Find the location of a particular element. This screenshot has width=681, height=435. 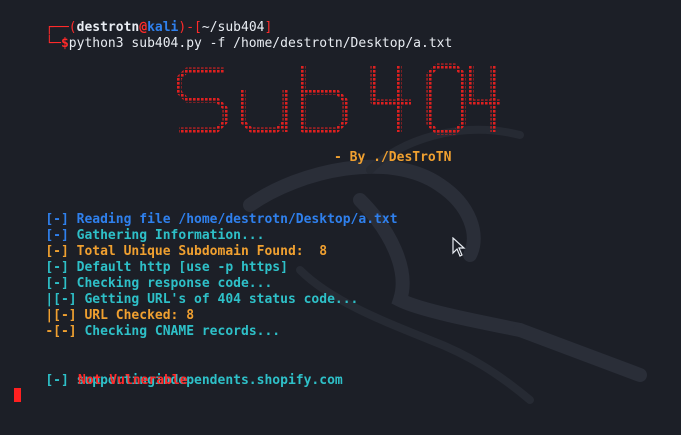

prompt-dollar: $ is located at coordinates (64, 43).